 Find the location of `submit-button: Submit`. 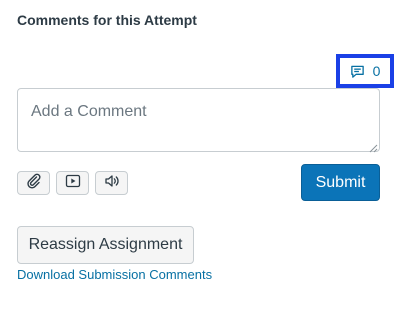

submit-button: Submit is located at coordinates (340, 182).